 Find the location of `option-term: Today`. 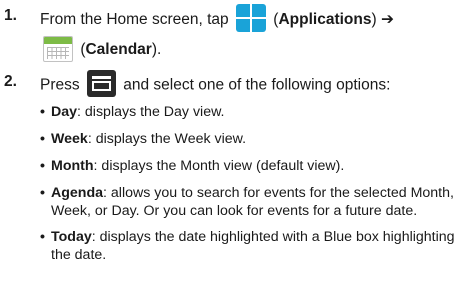

option-term: Today is located at coordinates (71, 237).